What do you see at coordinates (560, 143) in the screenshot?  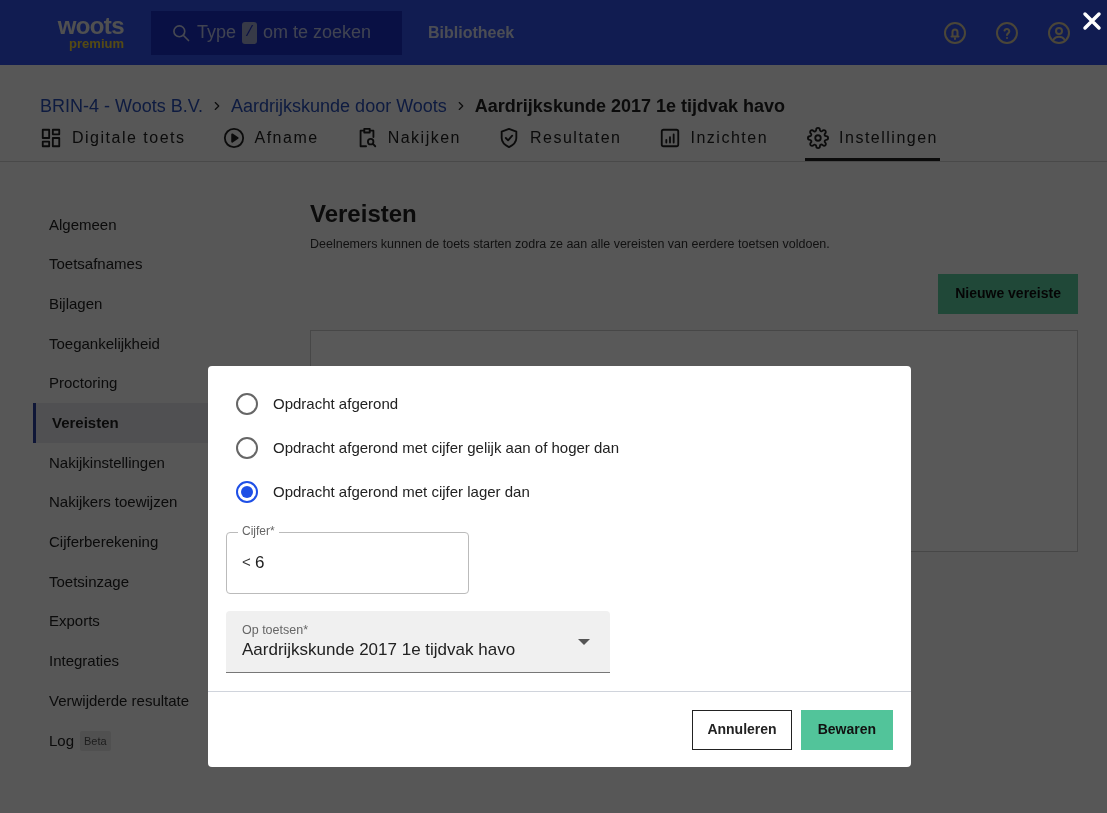 I see `tab: Resultaten` at bounding box center [560, 143].